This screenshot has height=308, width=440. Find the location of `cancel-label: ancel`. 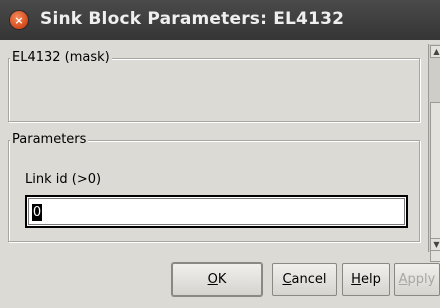

cancel-label: ancel is located at coordinates (309, 279).